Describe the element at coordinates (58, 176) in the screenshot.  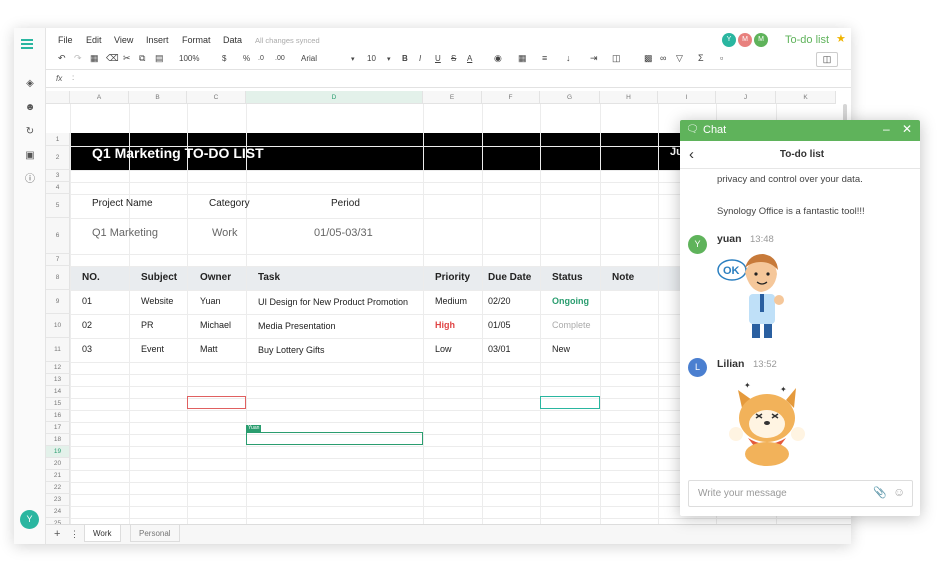
I see `row-header-3: 3` at that location.